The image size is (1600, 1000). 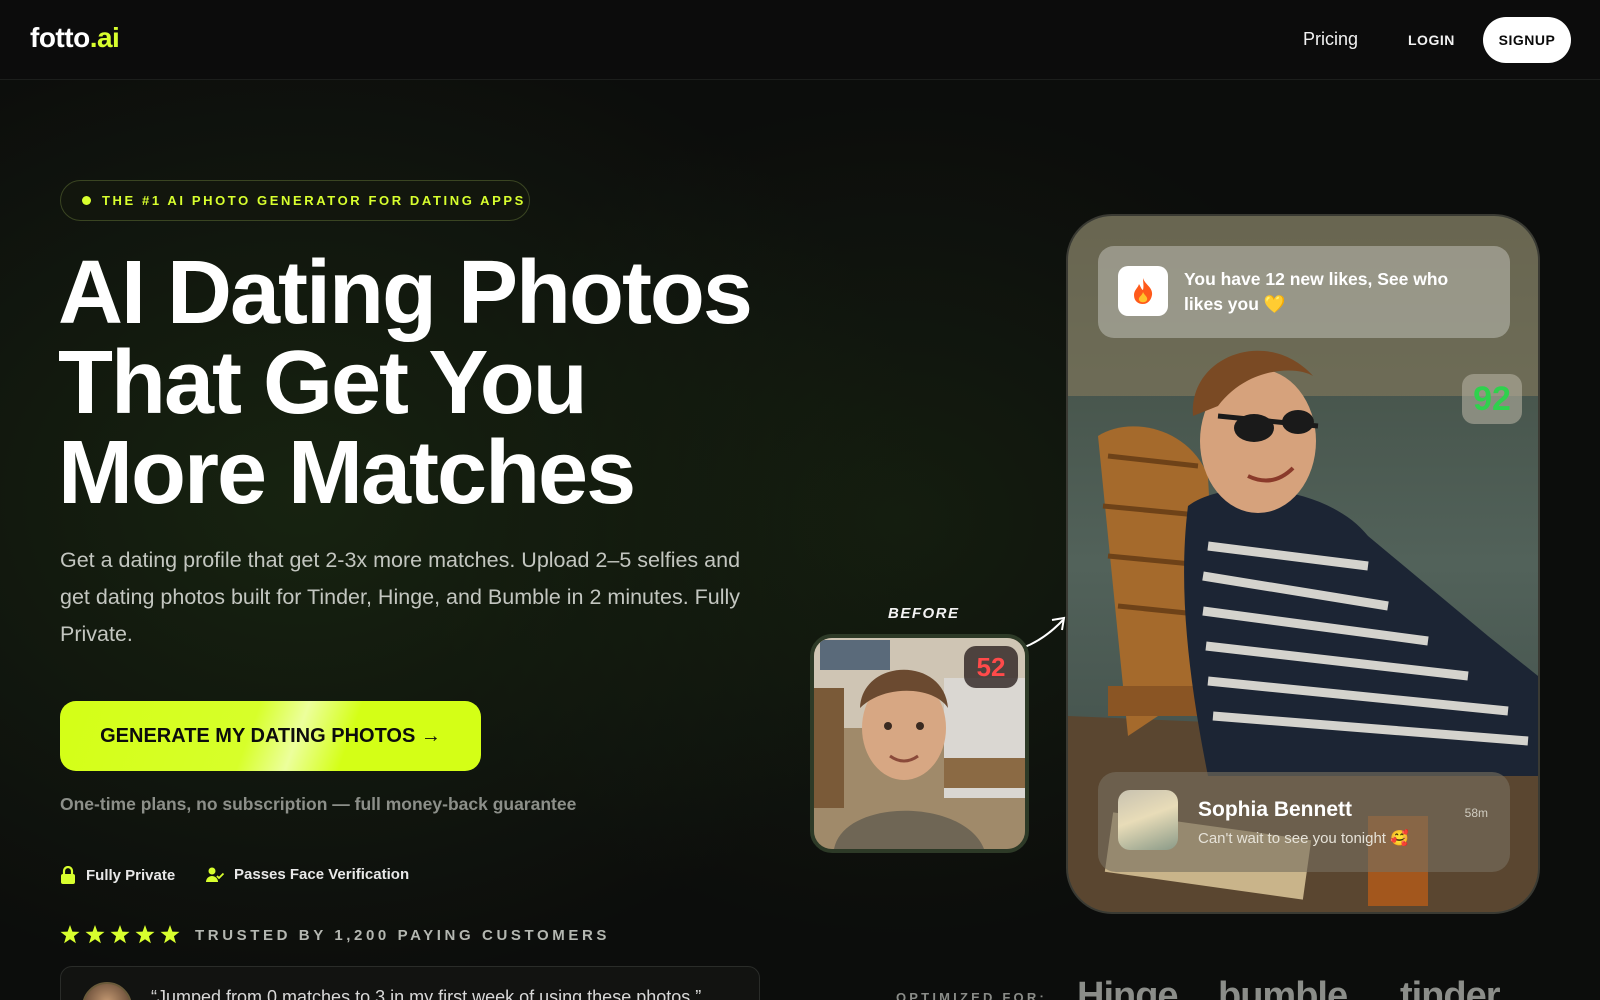 What do you see at coordinates (131, 875) in the screenshot?
I see `feature-label: Fully Private` at bounding box center [131, 875].